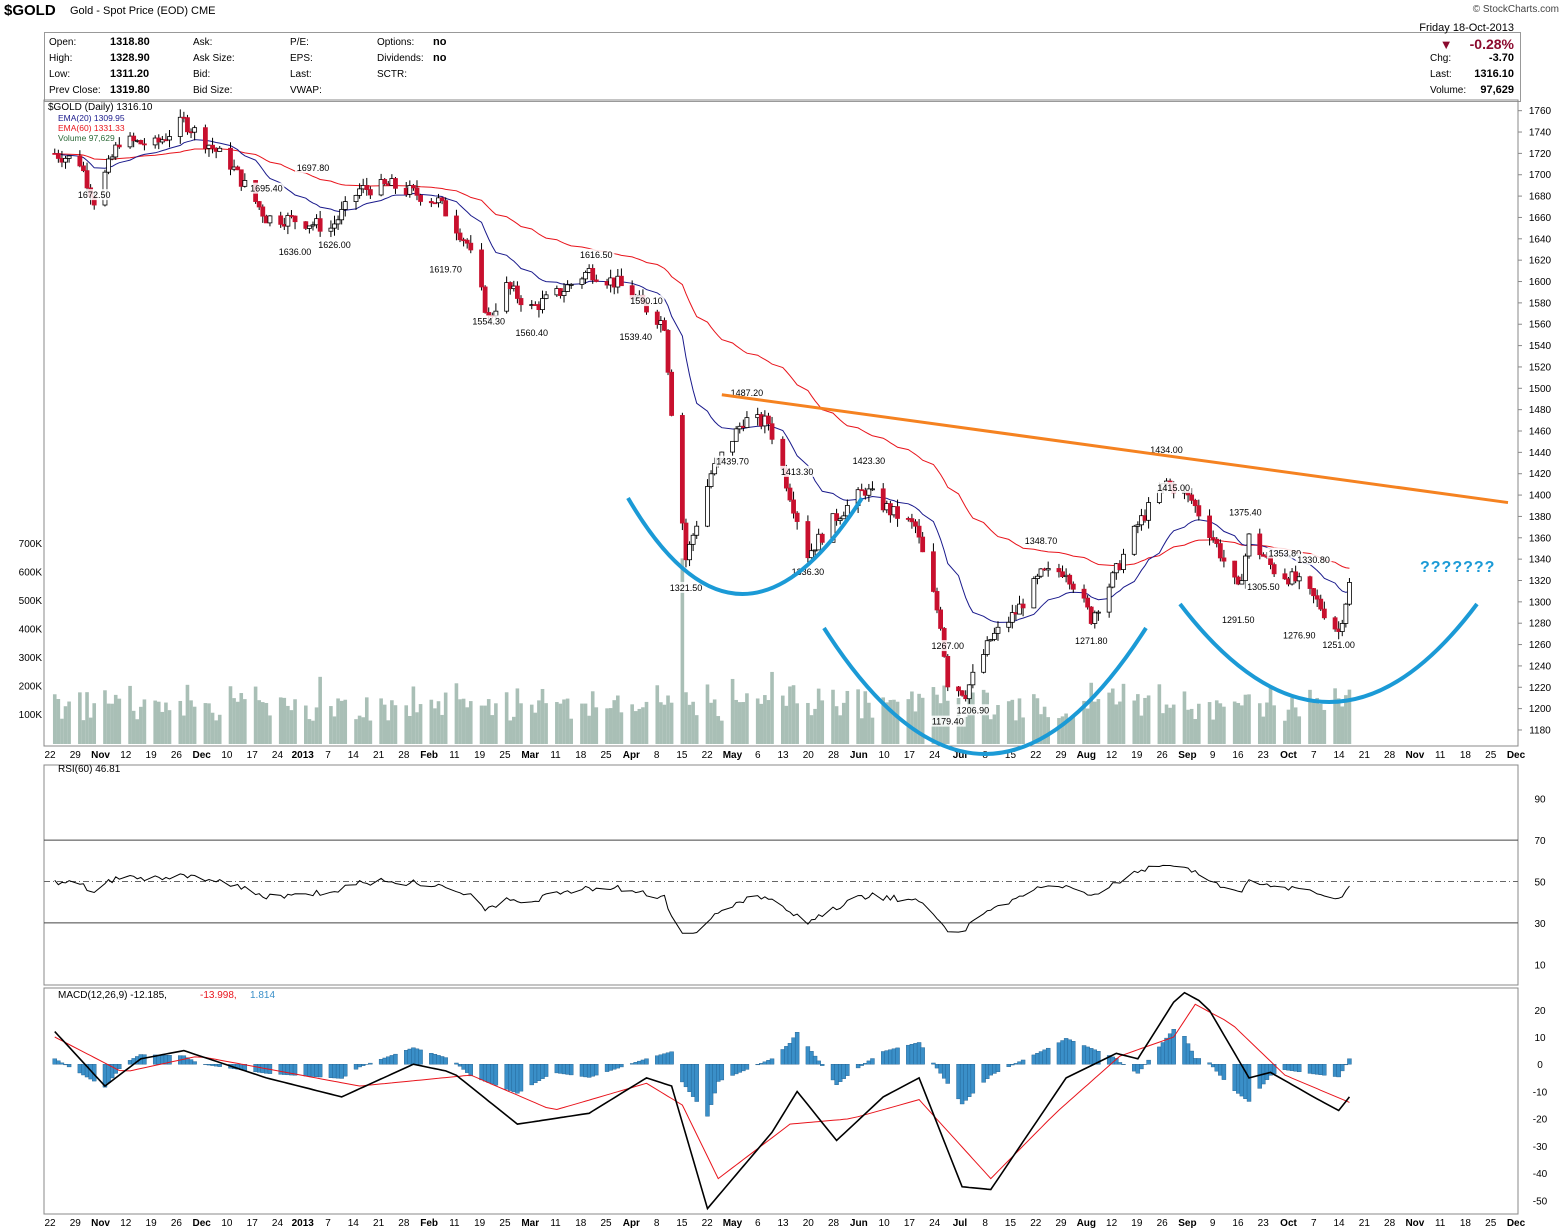 This screenshot has width=1565, height=1230. I want to click on price-label-text: 1179.40, so click(948, 722).